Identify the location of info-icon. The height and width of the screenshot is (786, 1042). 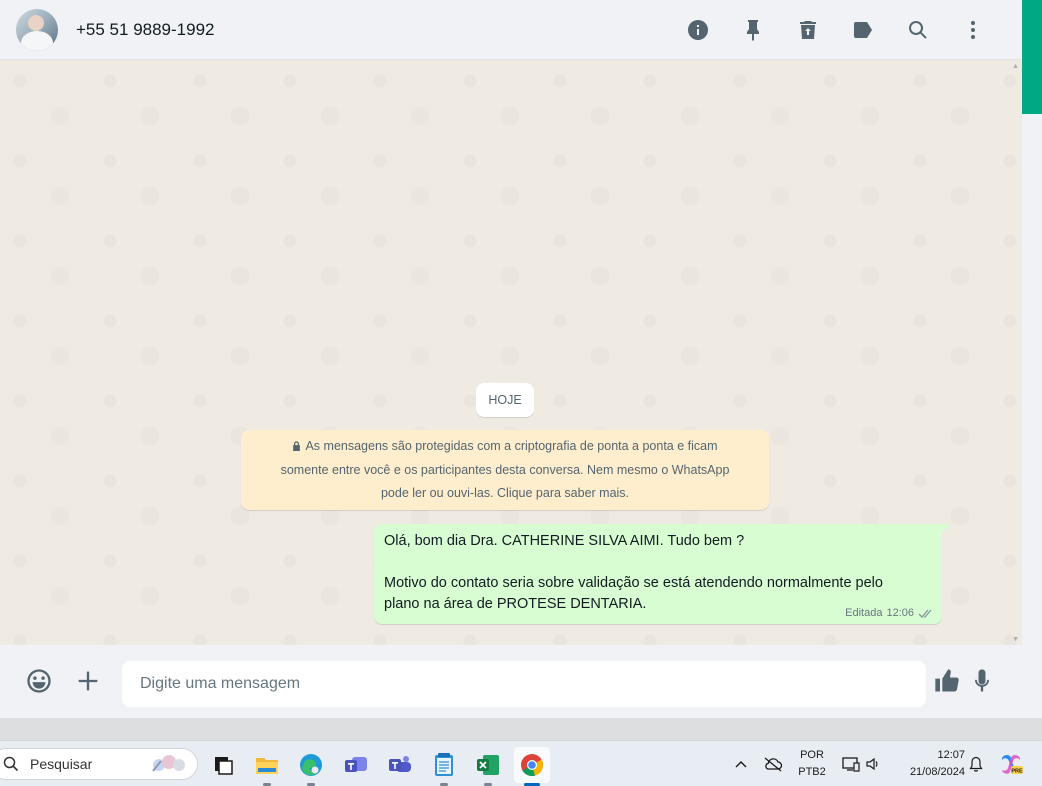
(697, 30).